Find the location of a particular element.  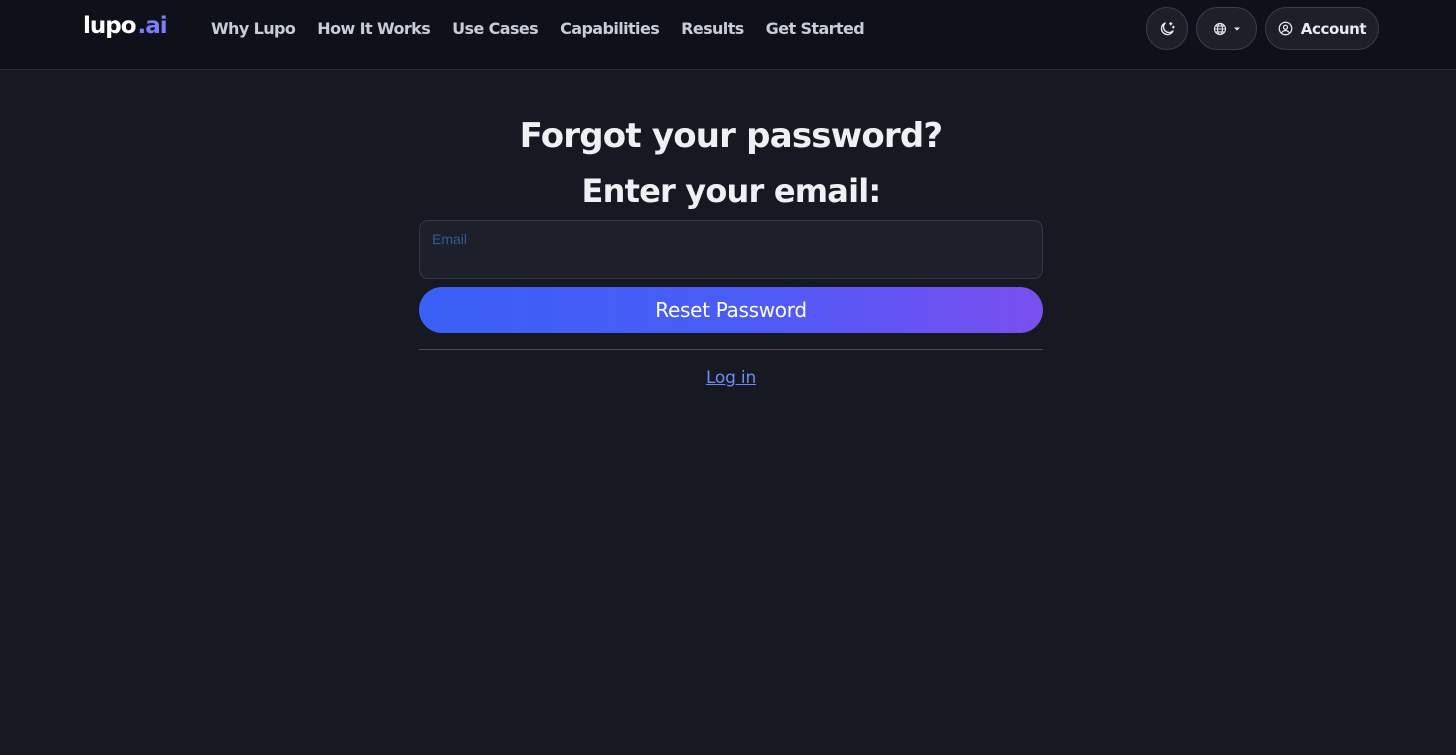

nav-link-get-started: Get Started is located at coordinates (815, 28).